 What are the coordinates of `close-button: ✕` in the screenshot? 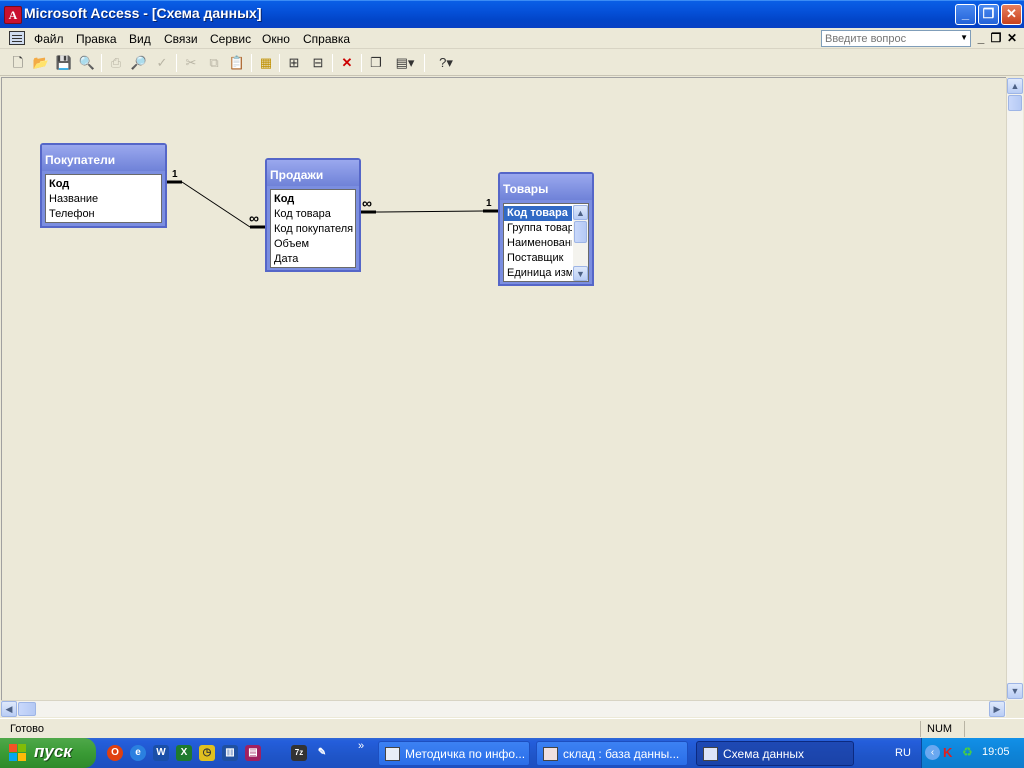 It's located at (1011, 14).